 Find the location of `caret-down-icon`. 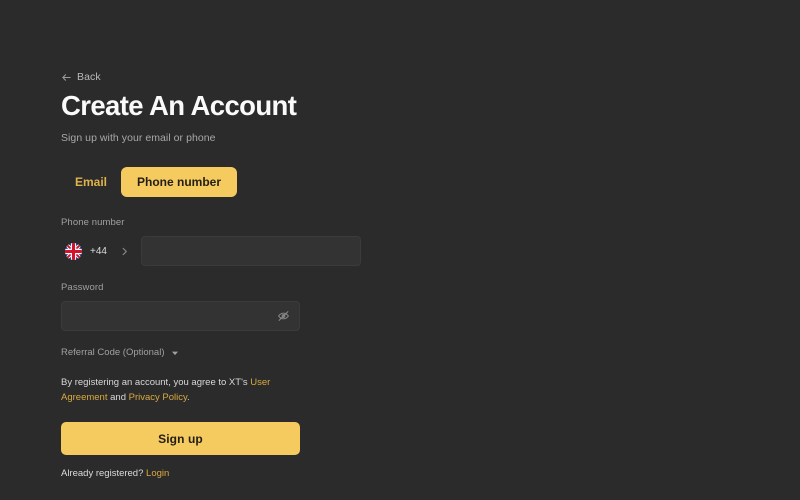

caret-down-icon is located at coordinates (175, 353).